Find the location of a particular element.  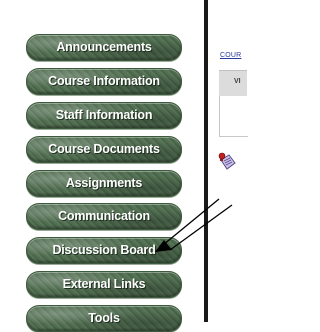

nav-button-discussion-board: Discussion Board is located at coordinates (104, 250).